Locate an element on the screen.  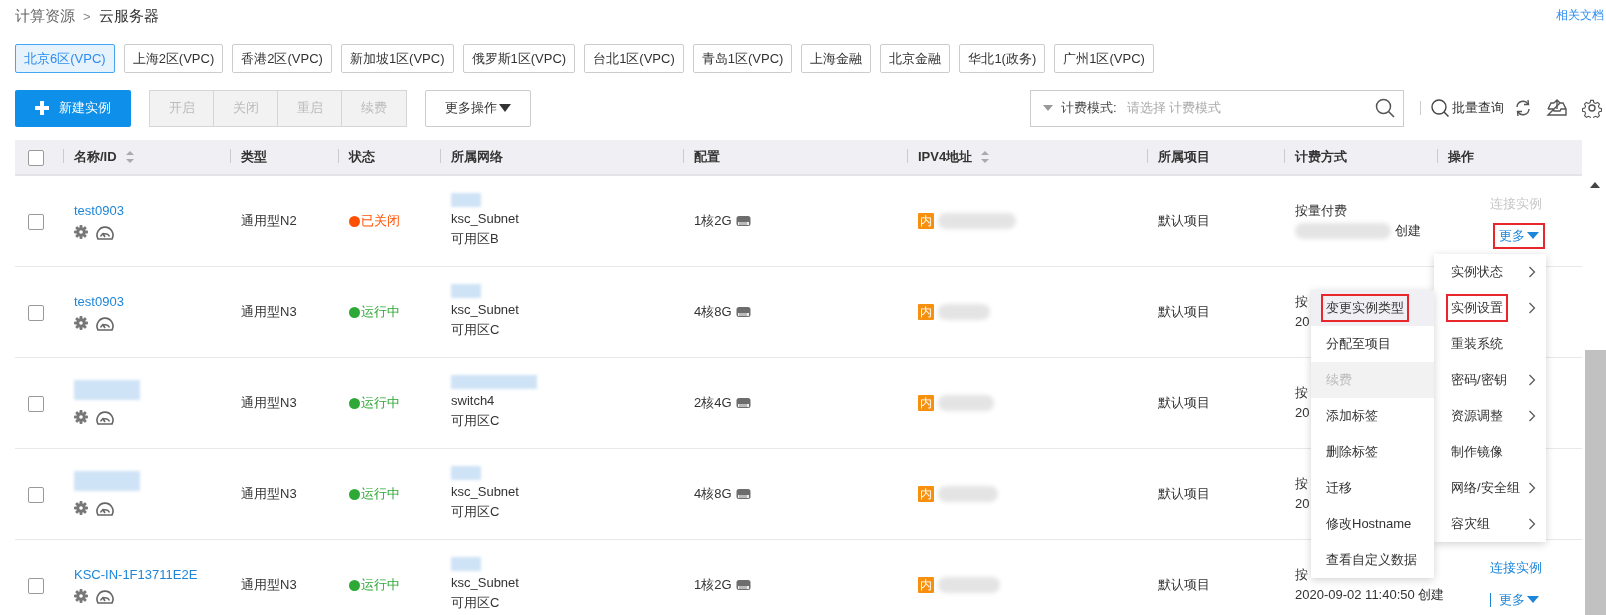
column-header: IPV4地址 is located at coordinates (945, 157).